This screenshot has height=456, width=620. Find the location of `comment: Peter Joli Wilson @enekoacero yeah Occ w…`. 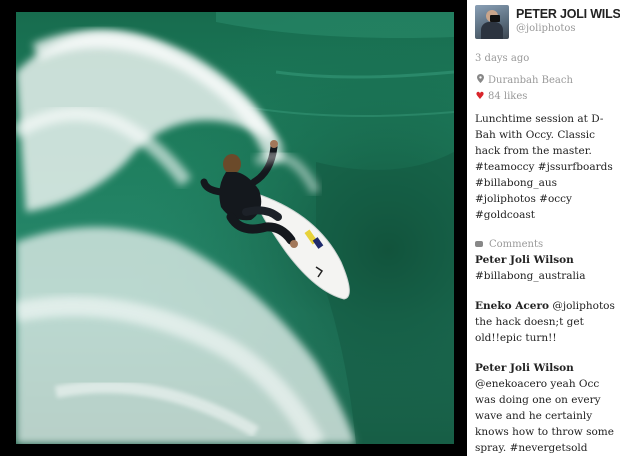

comment: Peter Joli Wilson @enekoacero yeah Occ w… is located at coordinates (547, 408).